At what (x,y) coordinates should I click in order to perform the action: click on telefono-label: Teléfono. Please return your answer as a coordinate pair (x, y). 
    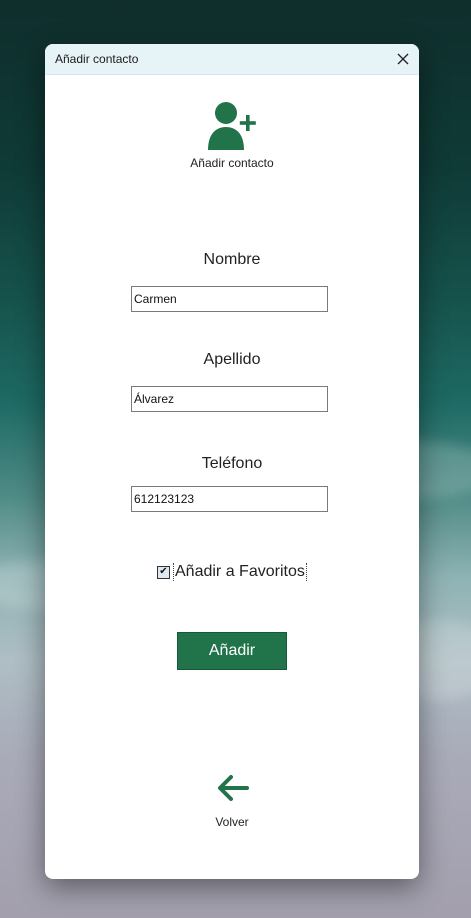
    Looking at the image, I should click on (232, 463).